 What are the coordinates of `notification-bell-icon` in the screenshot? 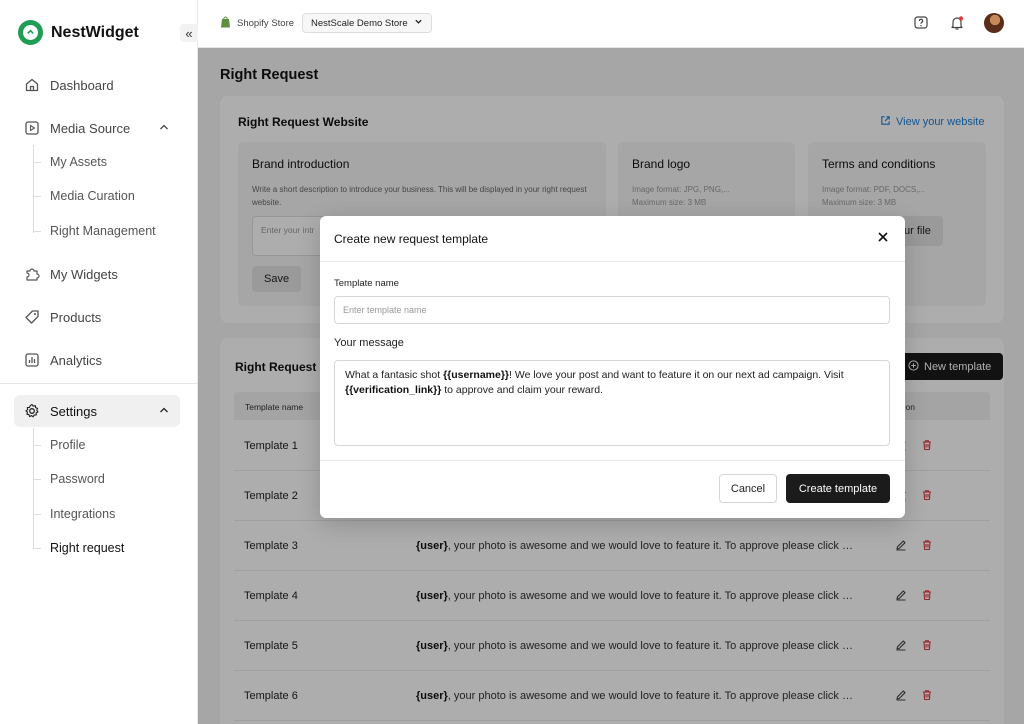 It's located at (957, 23).